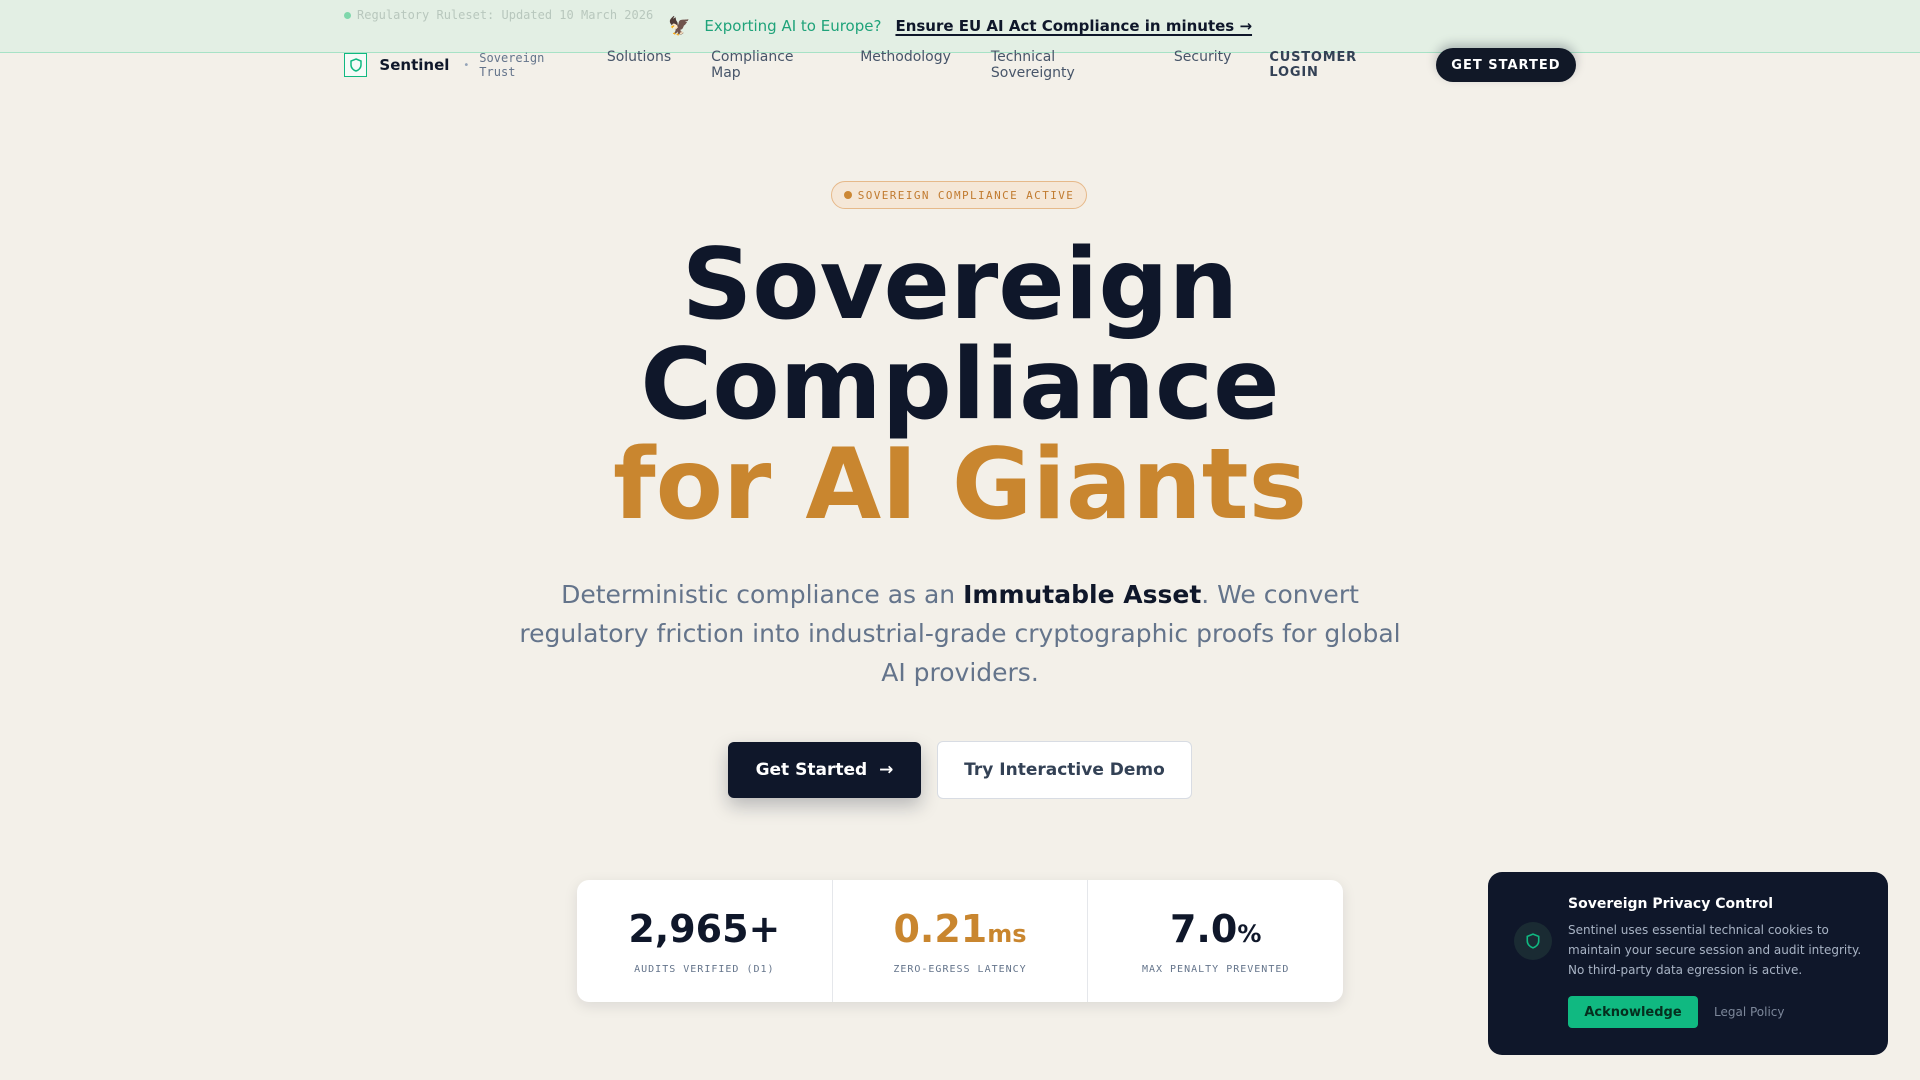  I want to click on stat-number: 7.0, so click(1203, 929).